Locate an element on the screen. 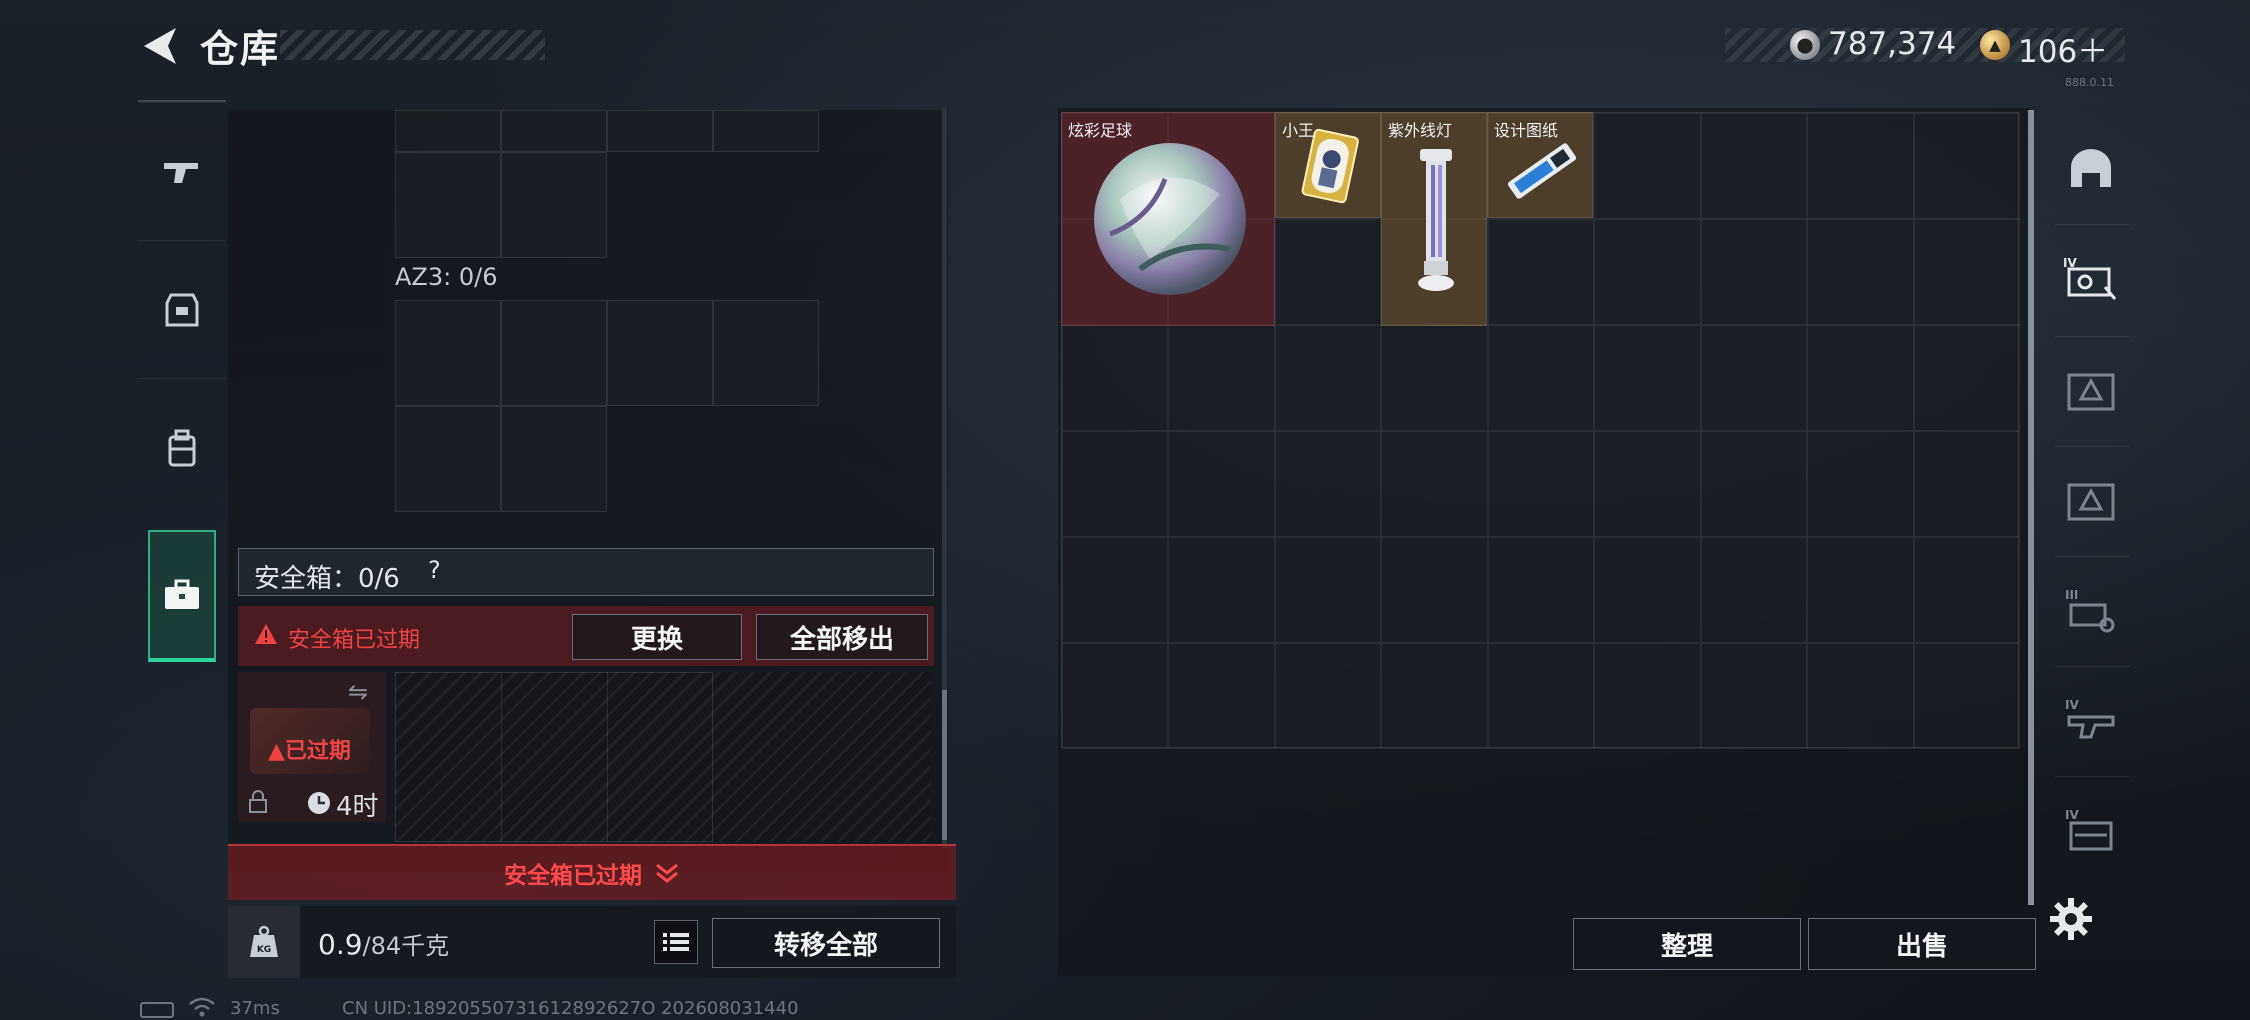 The image size is (2250, 1020). list-view-button is located at coordinates (676, 942).